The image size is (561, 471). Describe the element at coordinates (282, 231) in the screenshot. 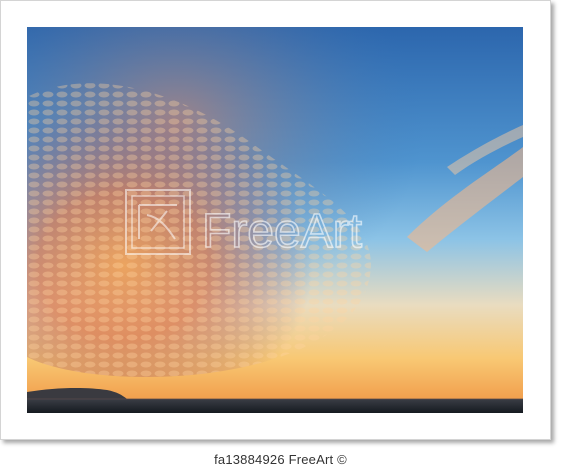

I see `watermark-text: FreeArt` at that location.